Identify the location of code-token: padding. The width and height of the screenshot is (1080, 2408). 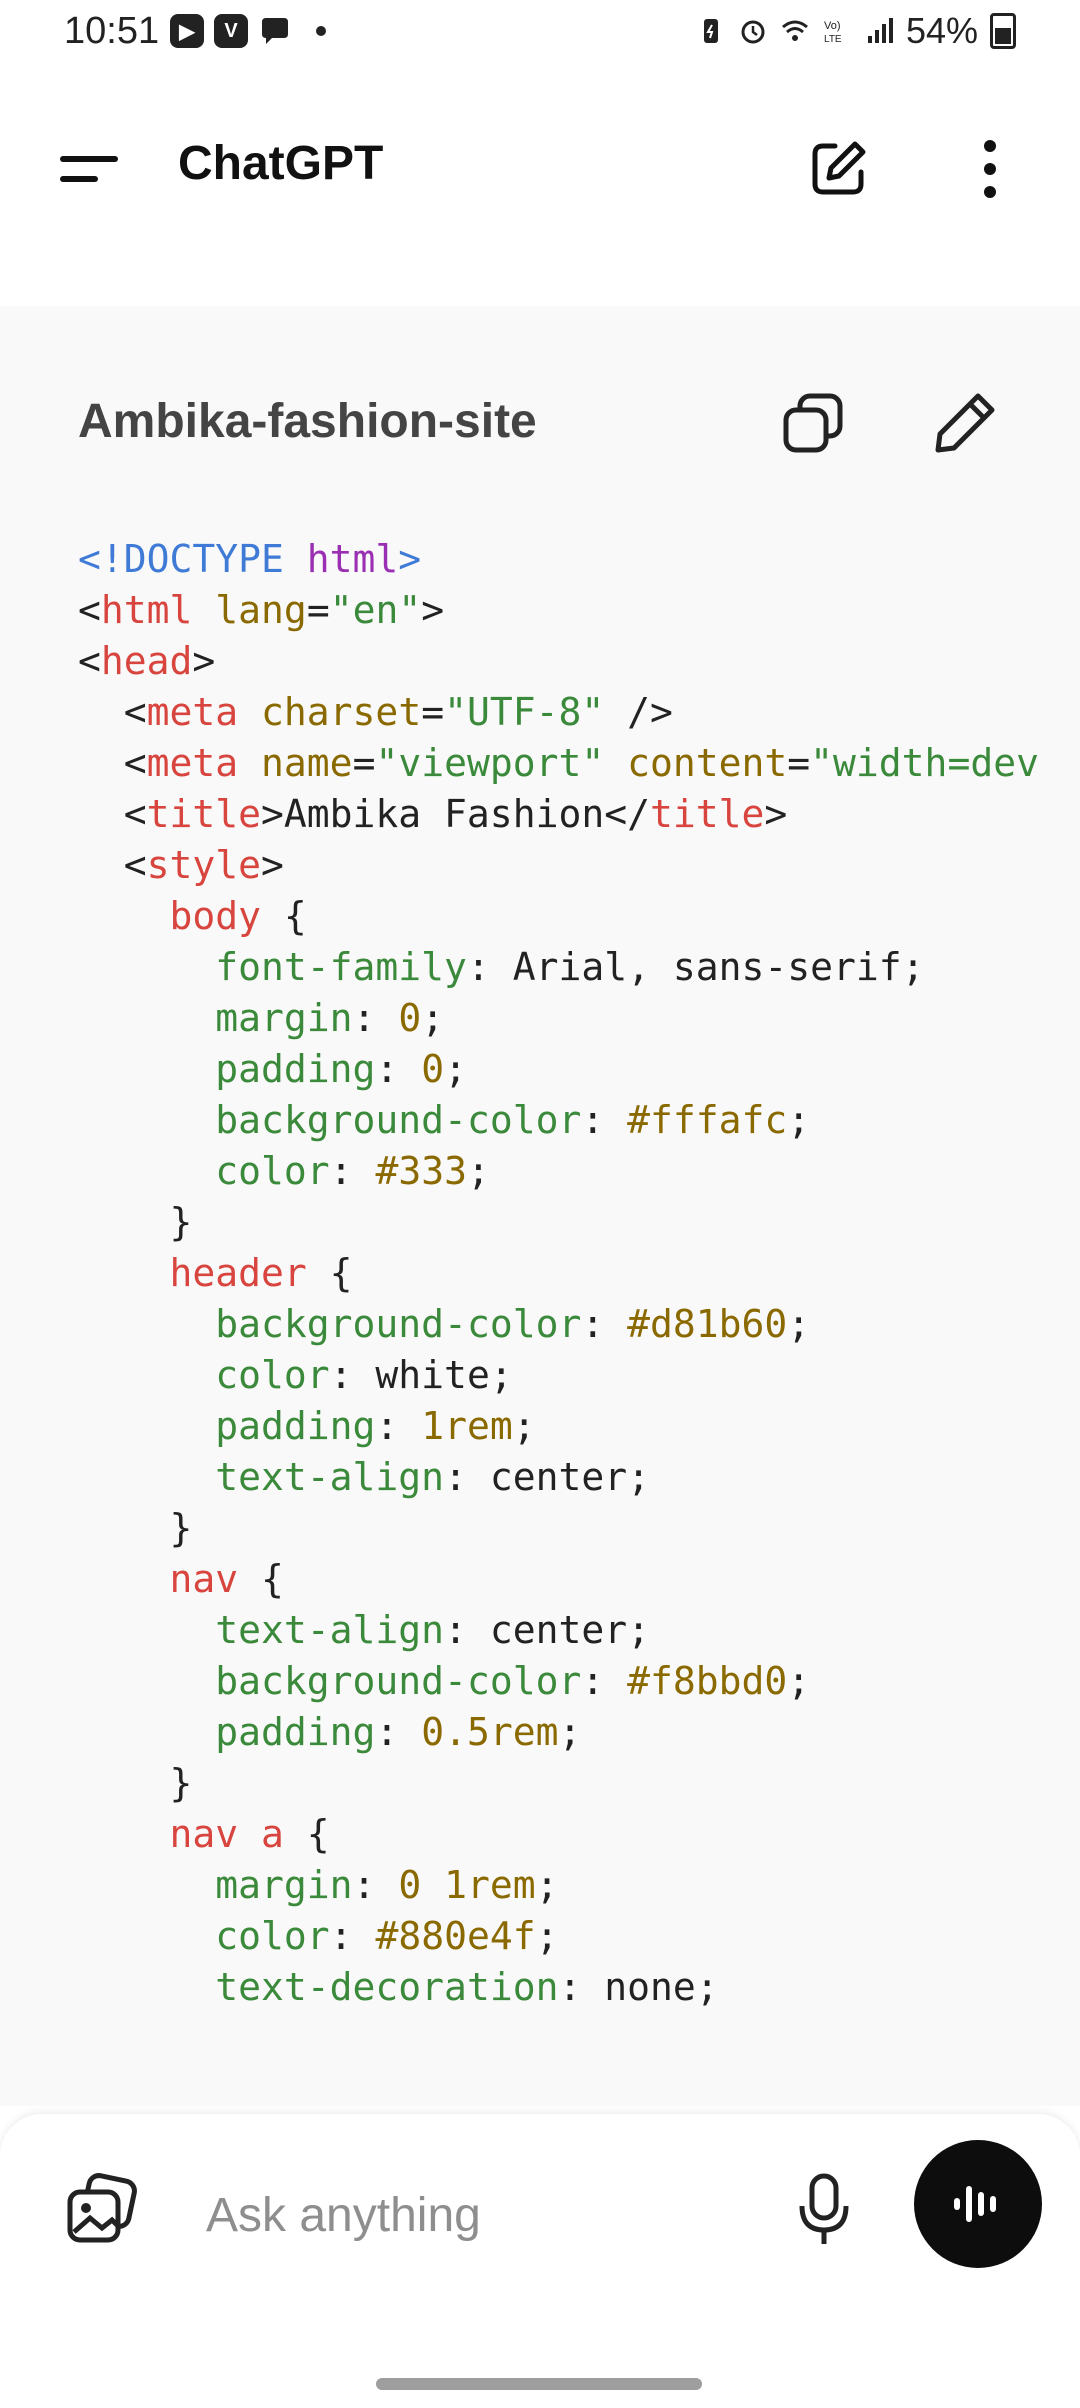
(295, 1426).